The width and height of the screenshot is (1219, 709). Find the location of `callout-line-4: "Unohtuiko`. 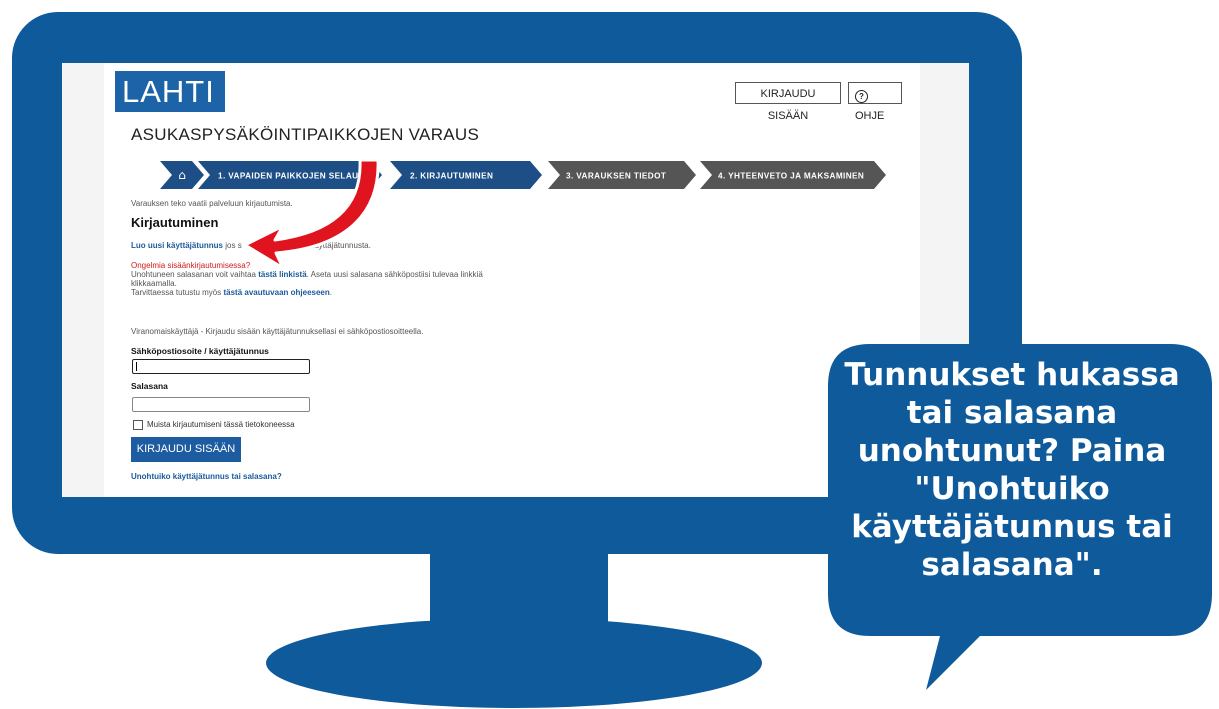

callout-line-4: "Unohtuiko is located at coordinates (1012, 489).